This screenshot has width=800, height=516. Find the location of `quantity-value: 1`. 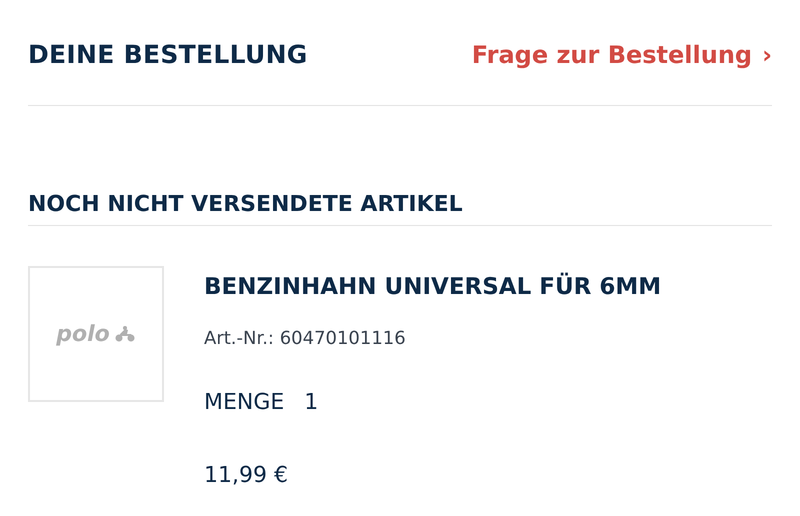

quantity-value: 1 is located at coordinates (311, 402).